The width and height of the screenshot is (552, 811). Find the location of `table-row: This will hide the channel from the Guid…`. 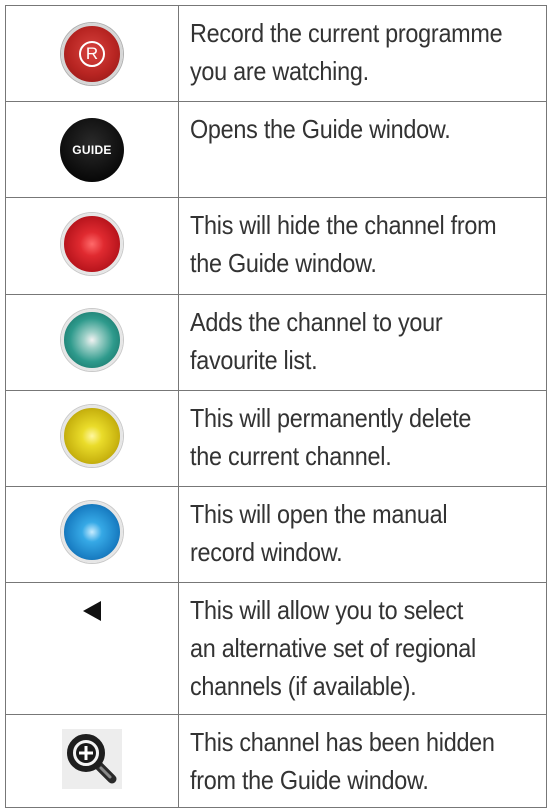

table-row: This will hide the channel from the Guid… is located at coordinates (276, 246).